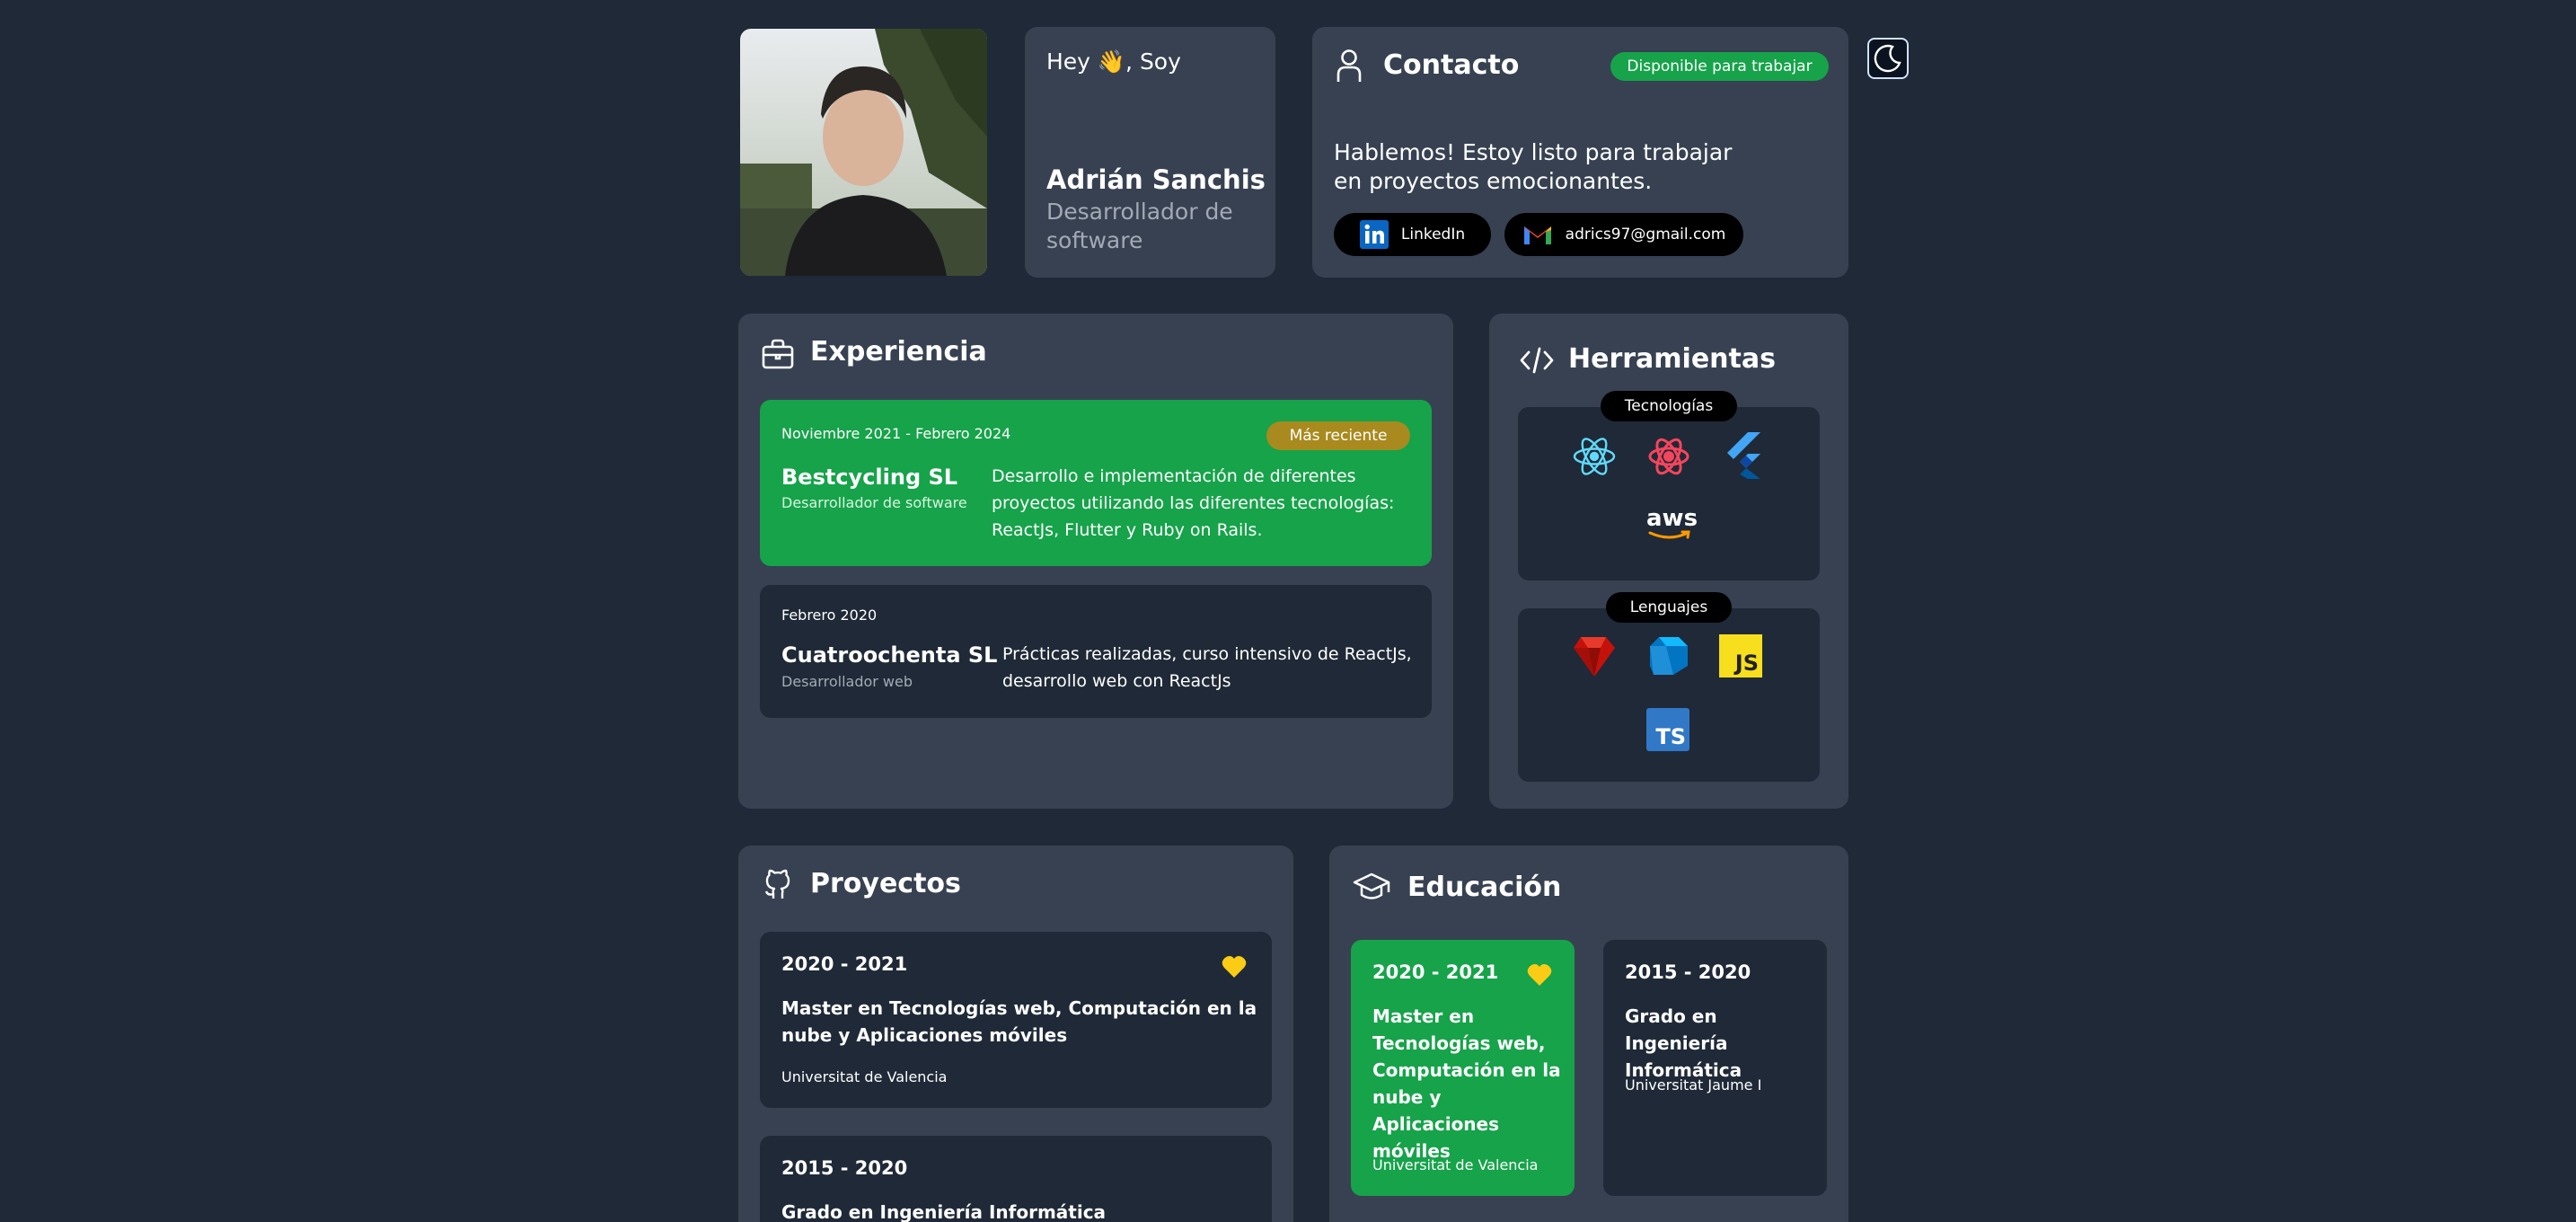 This screenshot has height=1222, width=2576. Describe the element at coordinates (864, 1076) in the screenshot. I see `project-school: Universitat de Valencia` at that location.